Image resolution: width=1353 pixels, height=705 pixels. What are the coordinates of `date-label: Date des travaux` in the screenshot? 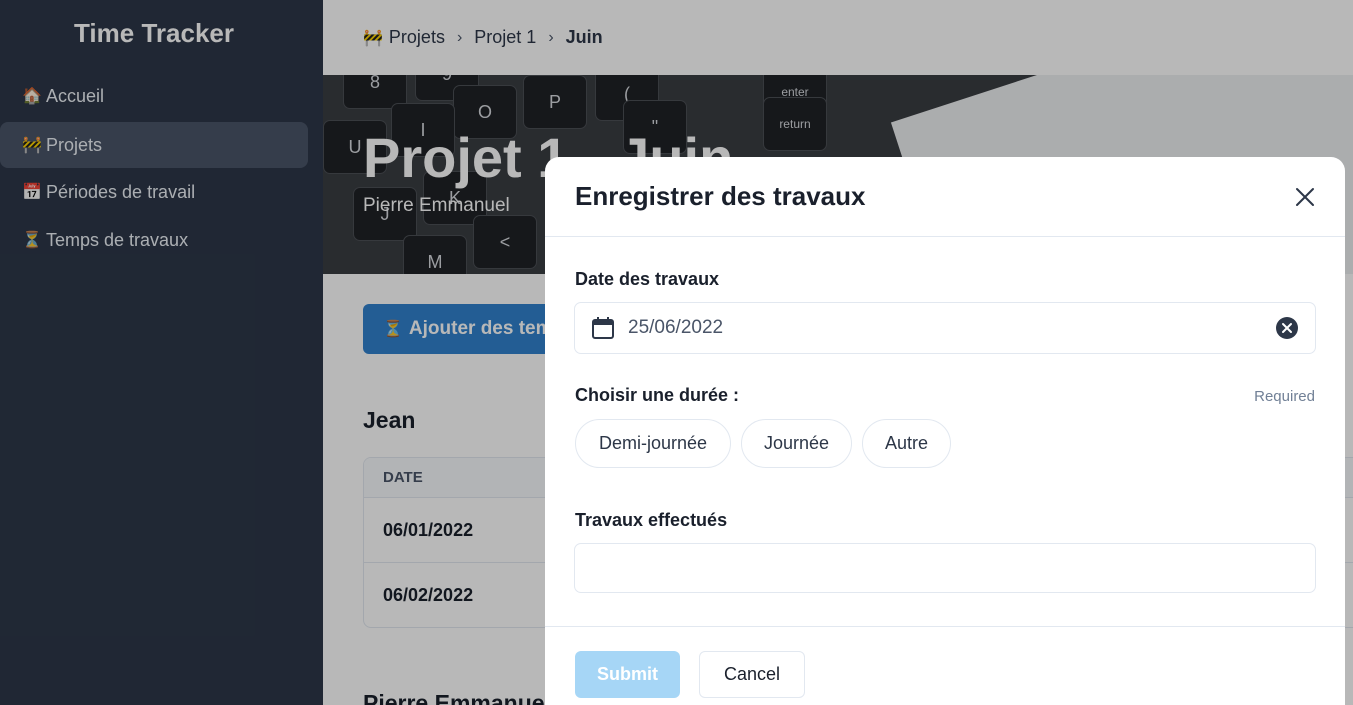 It's located at (647, 279).